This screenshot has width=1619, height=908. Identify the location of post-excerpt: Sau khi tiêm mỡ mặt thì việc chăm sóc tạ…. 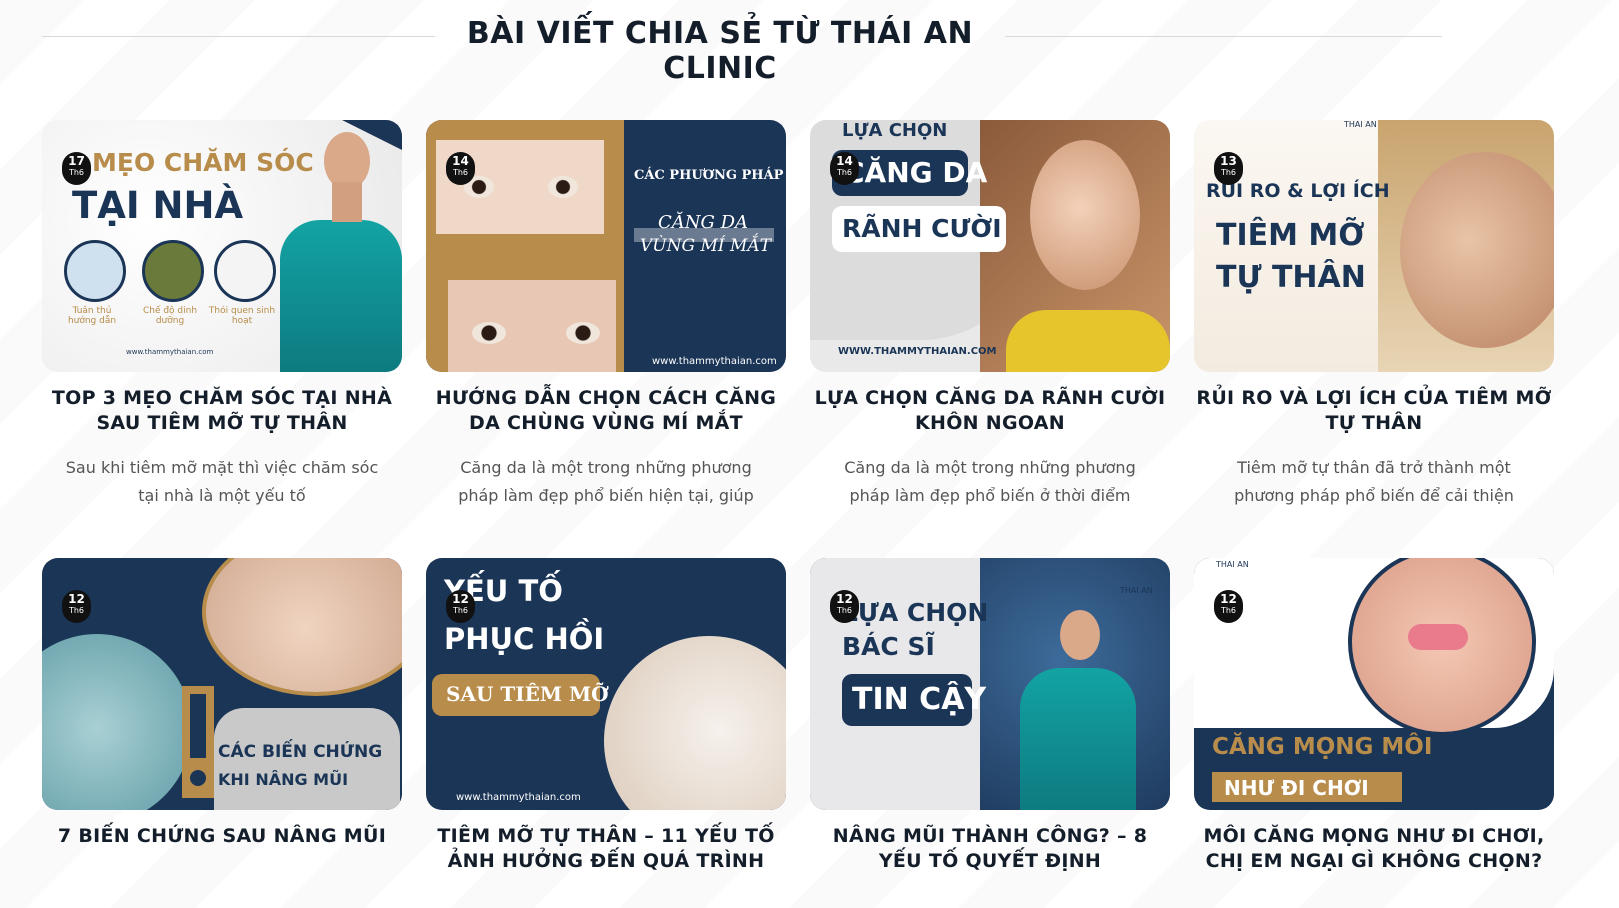
(222, 481).